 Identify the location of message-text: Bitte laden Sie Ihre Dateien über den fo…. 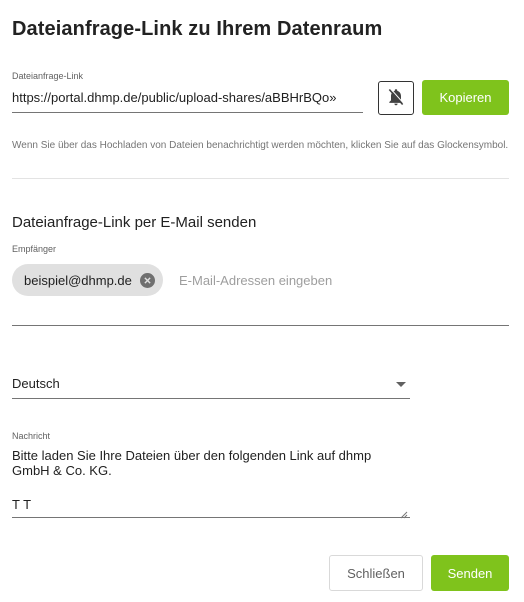
(193, 463).